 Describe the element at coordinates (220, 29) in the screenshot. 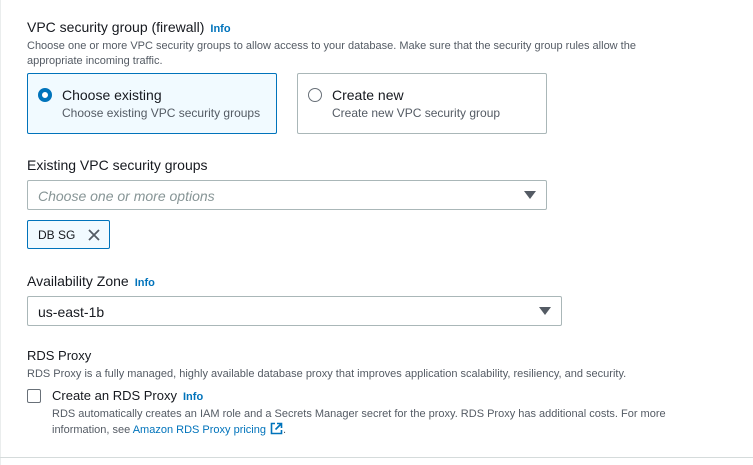

I see `vpc-sg-info-link: Info` at that location.